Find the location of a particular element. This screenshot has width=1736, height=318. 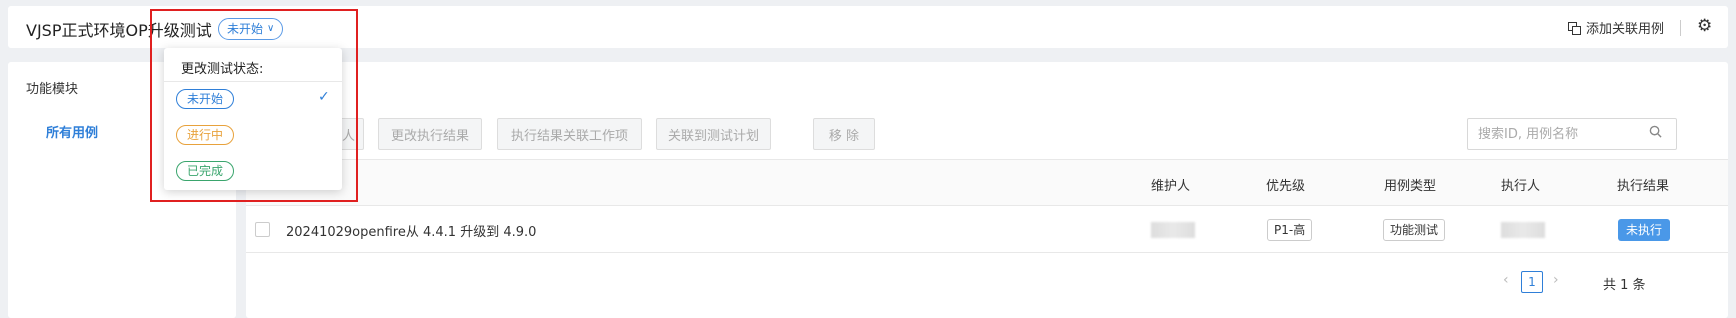

case-name: 20241029openfire从 4.4.1 升级到 4.9.0 is located at coordinates (411, 230).